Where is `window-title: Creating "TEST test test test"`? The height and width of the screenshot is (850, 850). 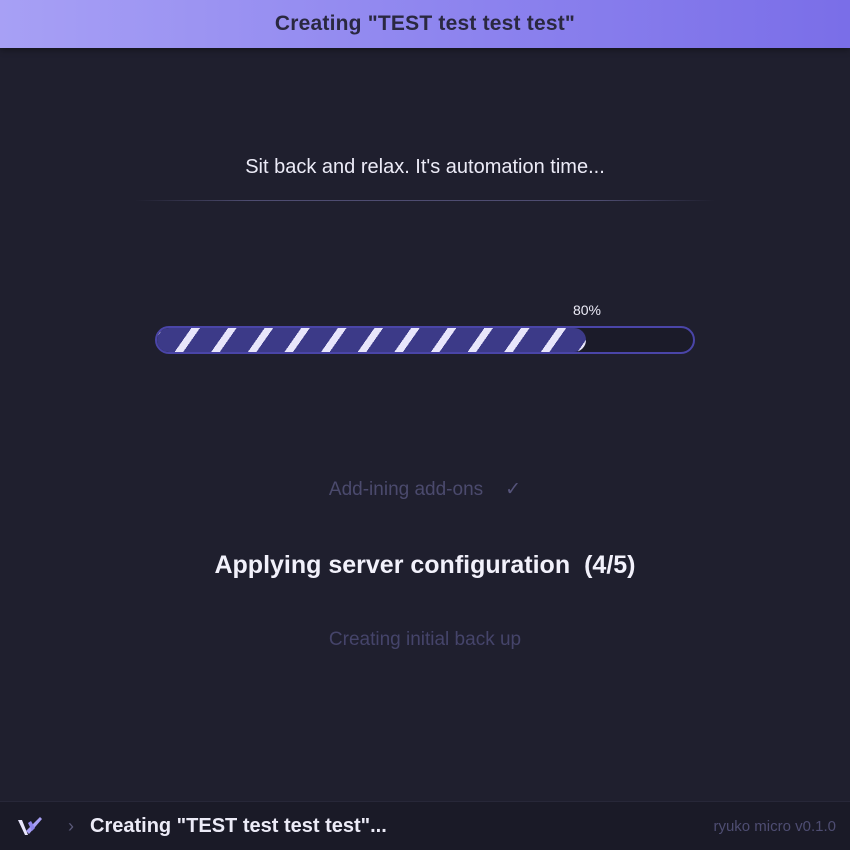
window-title: Creating "TEST test test test" is located at coordinates (425, 23).